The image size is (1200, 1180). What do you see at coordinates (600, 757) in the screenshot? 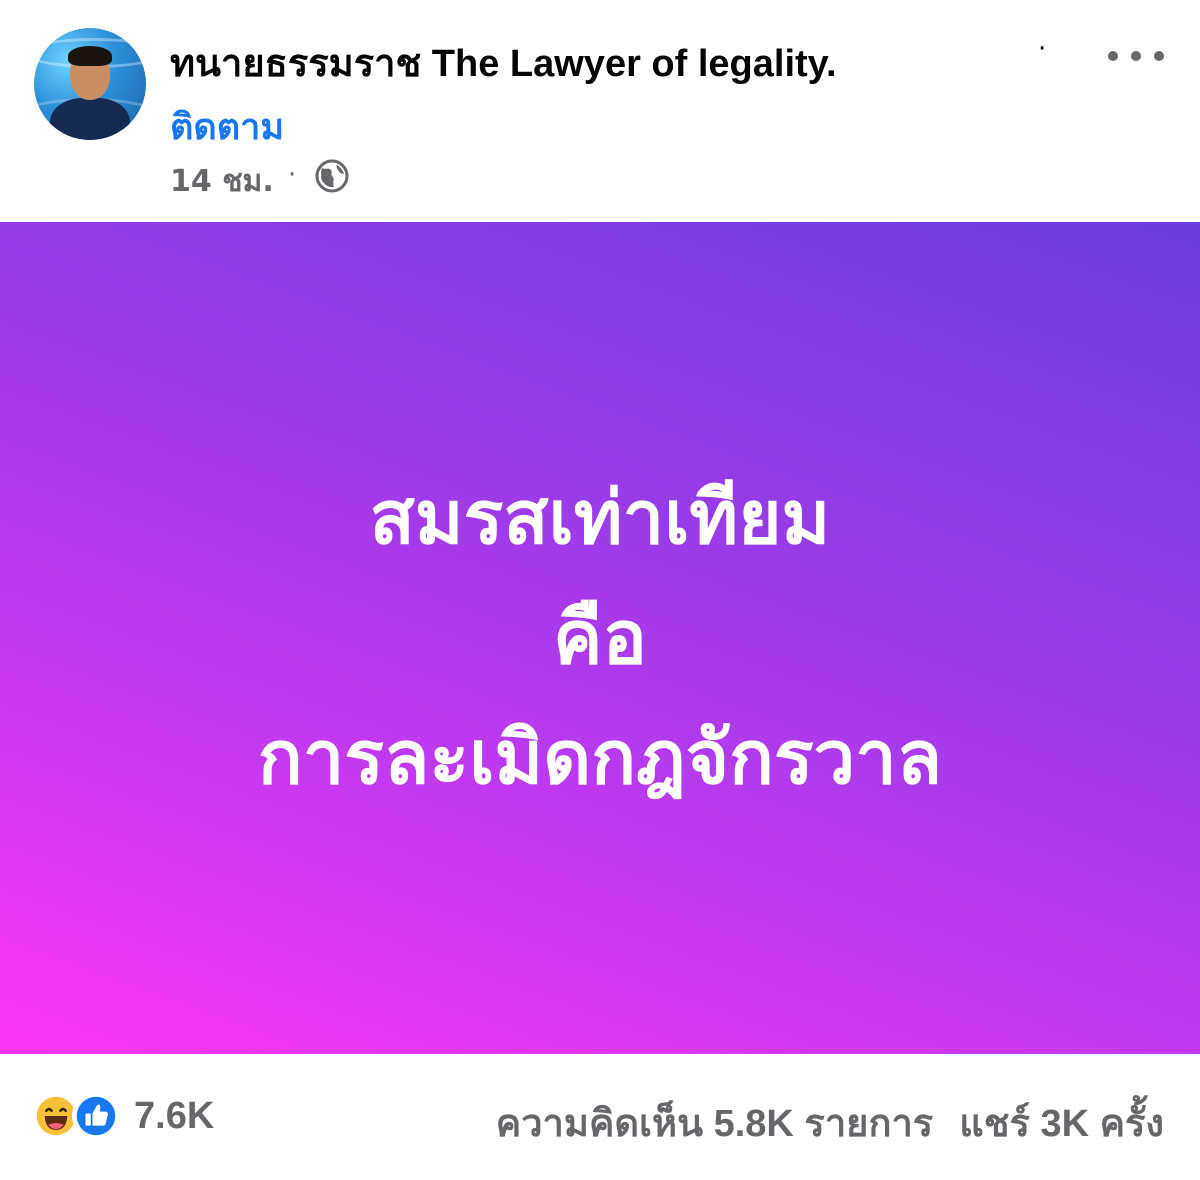
I see `post-text-line: การละเมิดกฎจักรวาล` at bounding box center [600, 757].